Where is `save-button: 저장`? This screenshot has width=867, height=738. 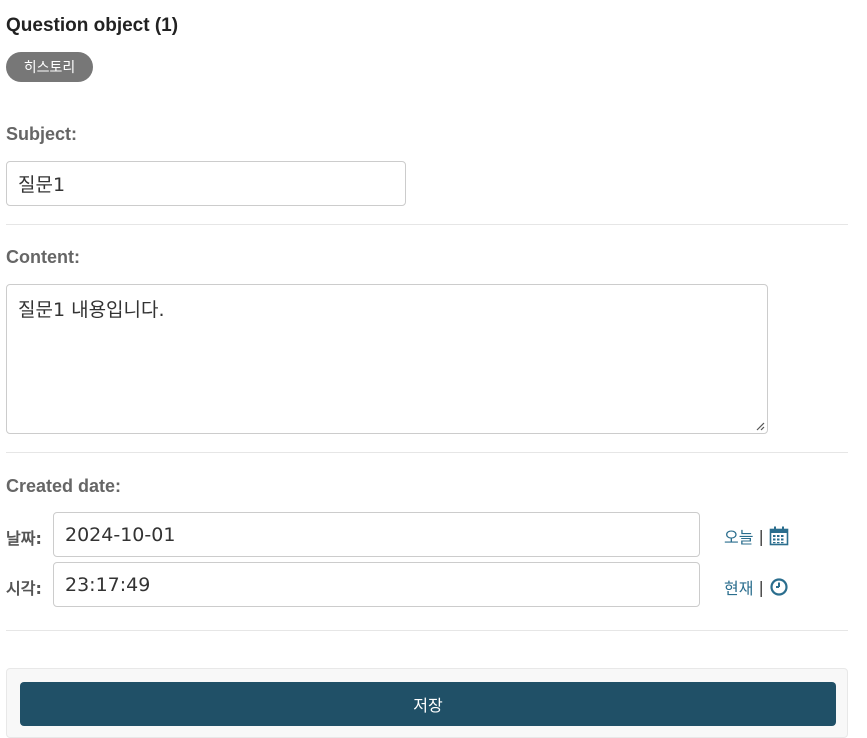
save-button: 저장 is located at coordinates (428, 704).